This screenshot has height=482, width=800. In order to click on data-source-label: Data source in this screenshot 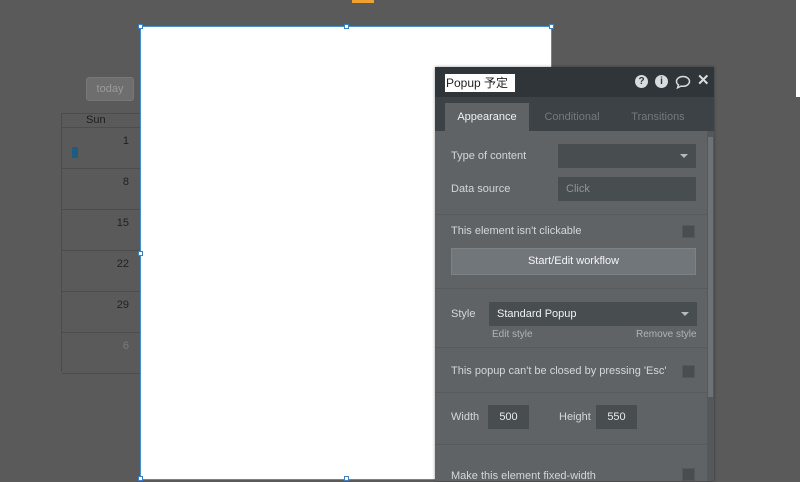, I will do `click(481, 189)`.